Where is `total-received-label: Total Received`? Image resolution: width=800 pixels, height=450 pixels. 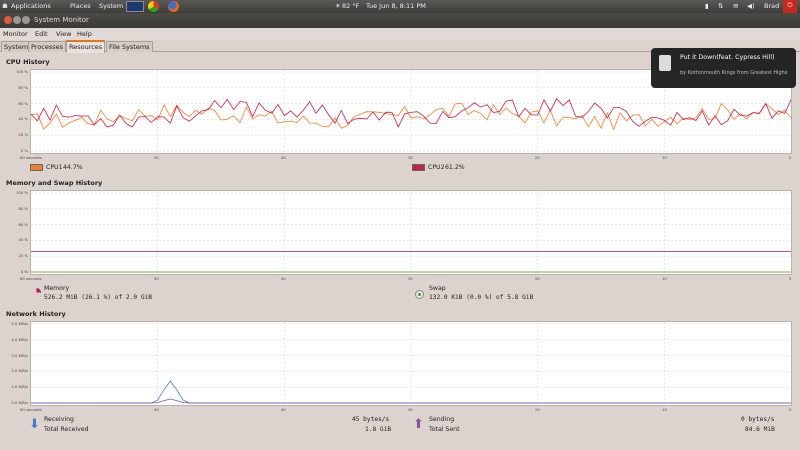
total-received-label: Total Received is located at coordinates (66, 429).